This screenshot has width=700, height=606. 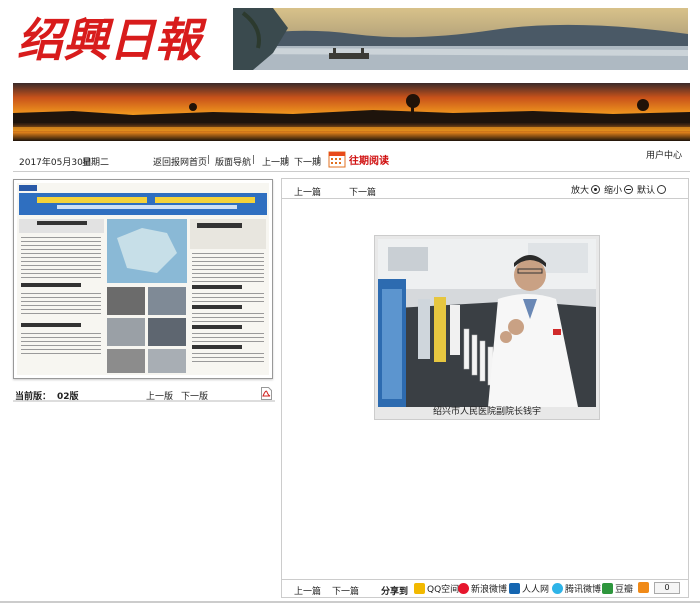 What do you see at coordinates (645, 191) in the screenshot?
I see `zoom-default-label: 默认` at bounding box center [645, 191].